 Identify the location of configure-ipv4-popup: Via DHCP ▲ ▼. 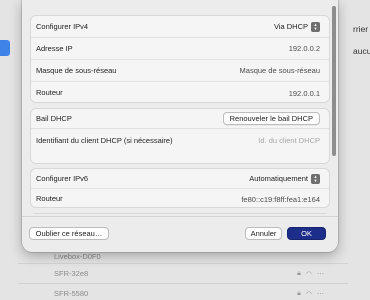
(296, 26).